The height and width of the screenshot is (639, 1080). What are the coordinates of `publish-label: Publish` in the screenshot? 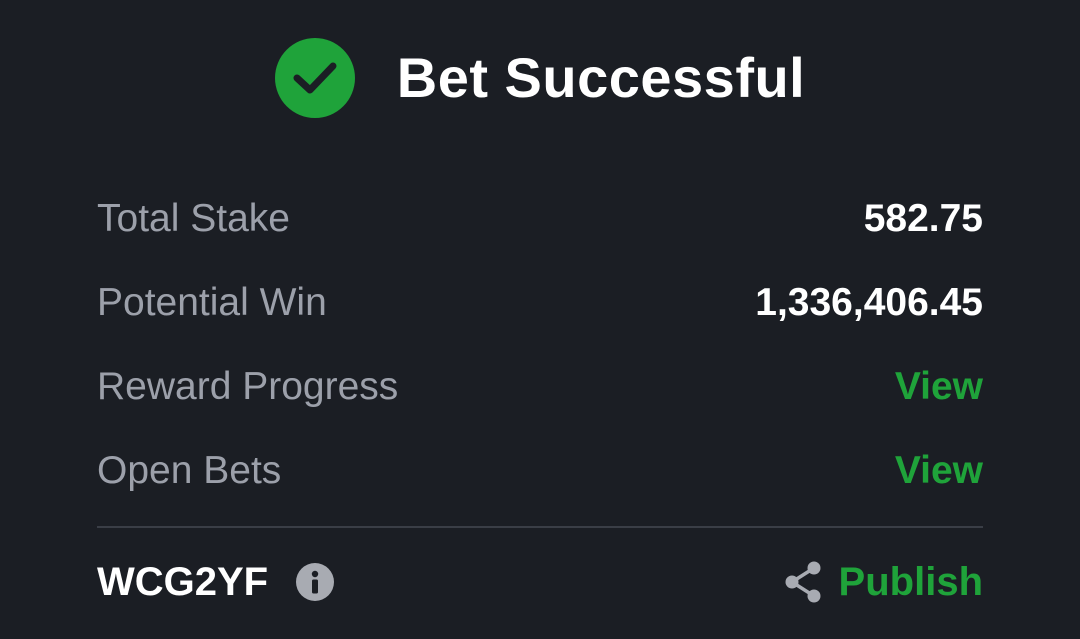 It's located at (910, 582).